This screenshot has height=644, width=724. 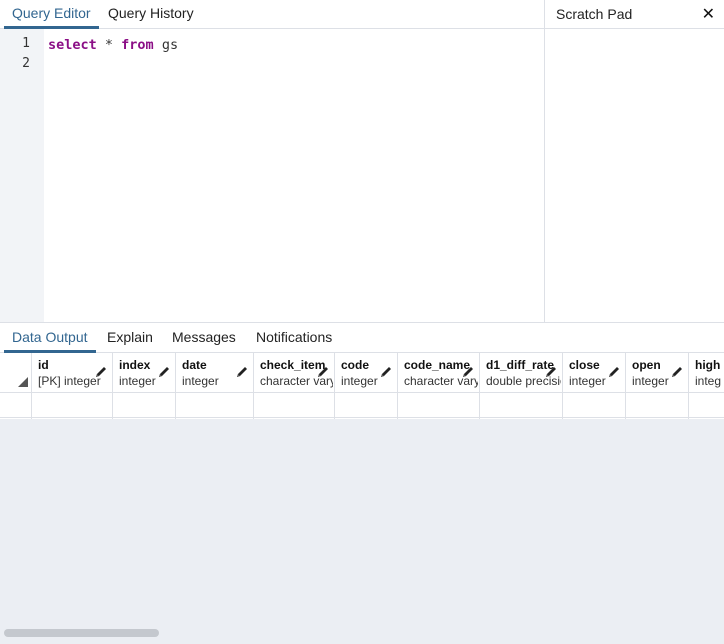 I want to click on grid-corner, so click(x=16, y=386).